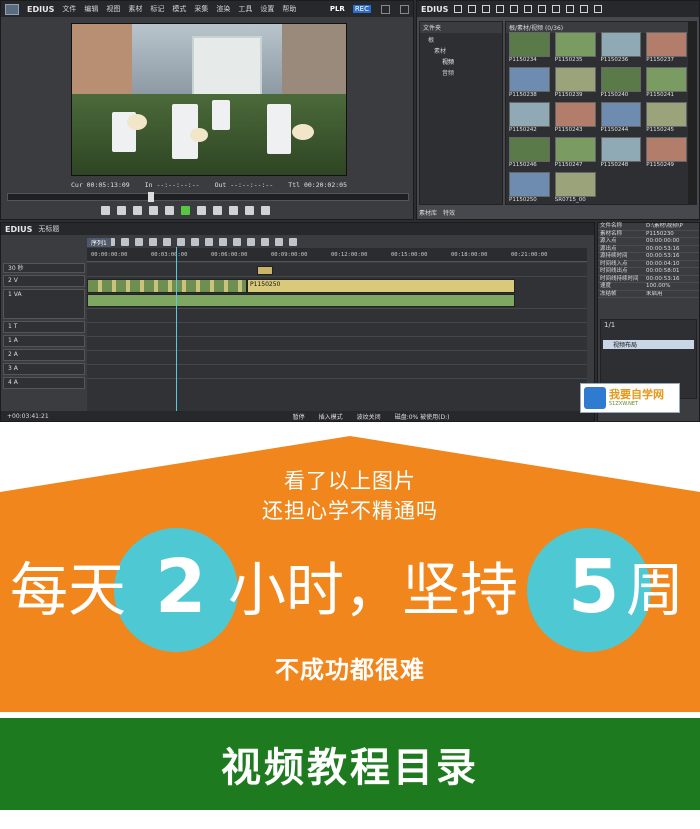 Image resolution: width=700 pixels, height=829 pixels. What do you see at coordinates (44, 369) in the screenshot?
I see `track-head-3a: 3 A` at bounding box center [44, 369].